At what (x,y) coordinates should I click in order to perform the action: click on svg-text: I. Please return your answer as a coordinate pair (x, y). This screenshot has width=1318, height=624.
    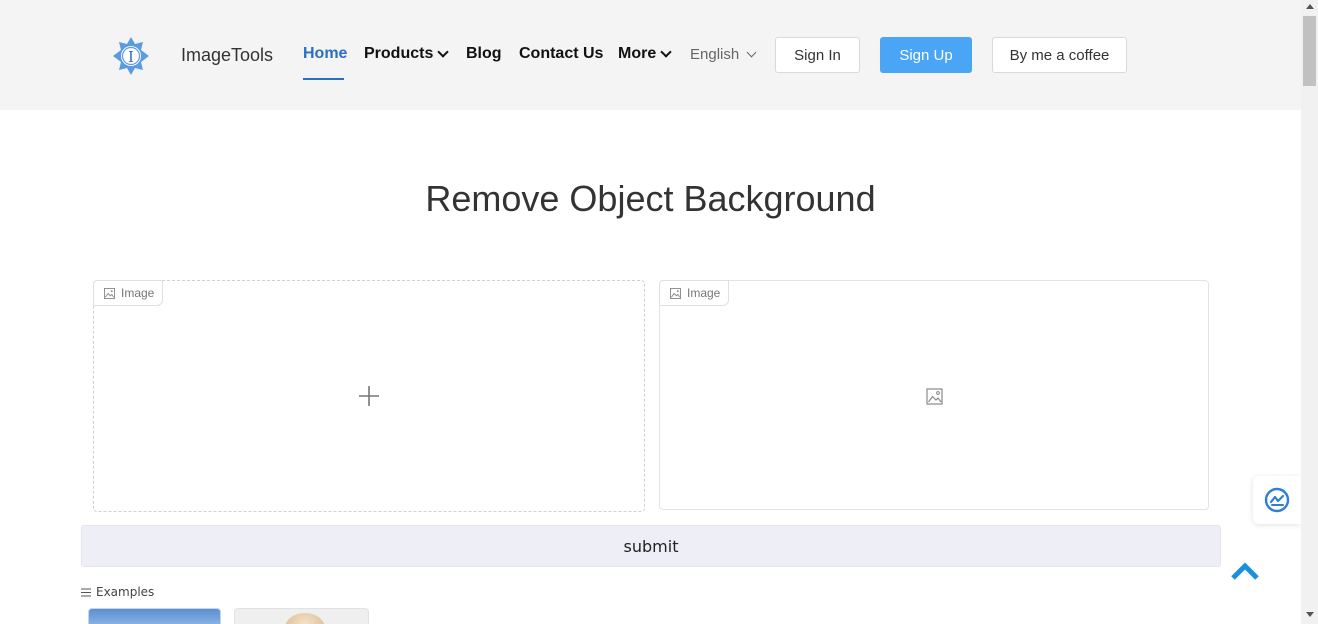
    Looking at the image, I should click on (131, 57).